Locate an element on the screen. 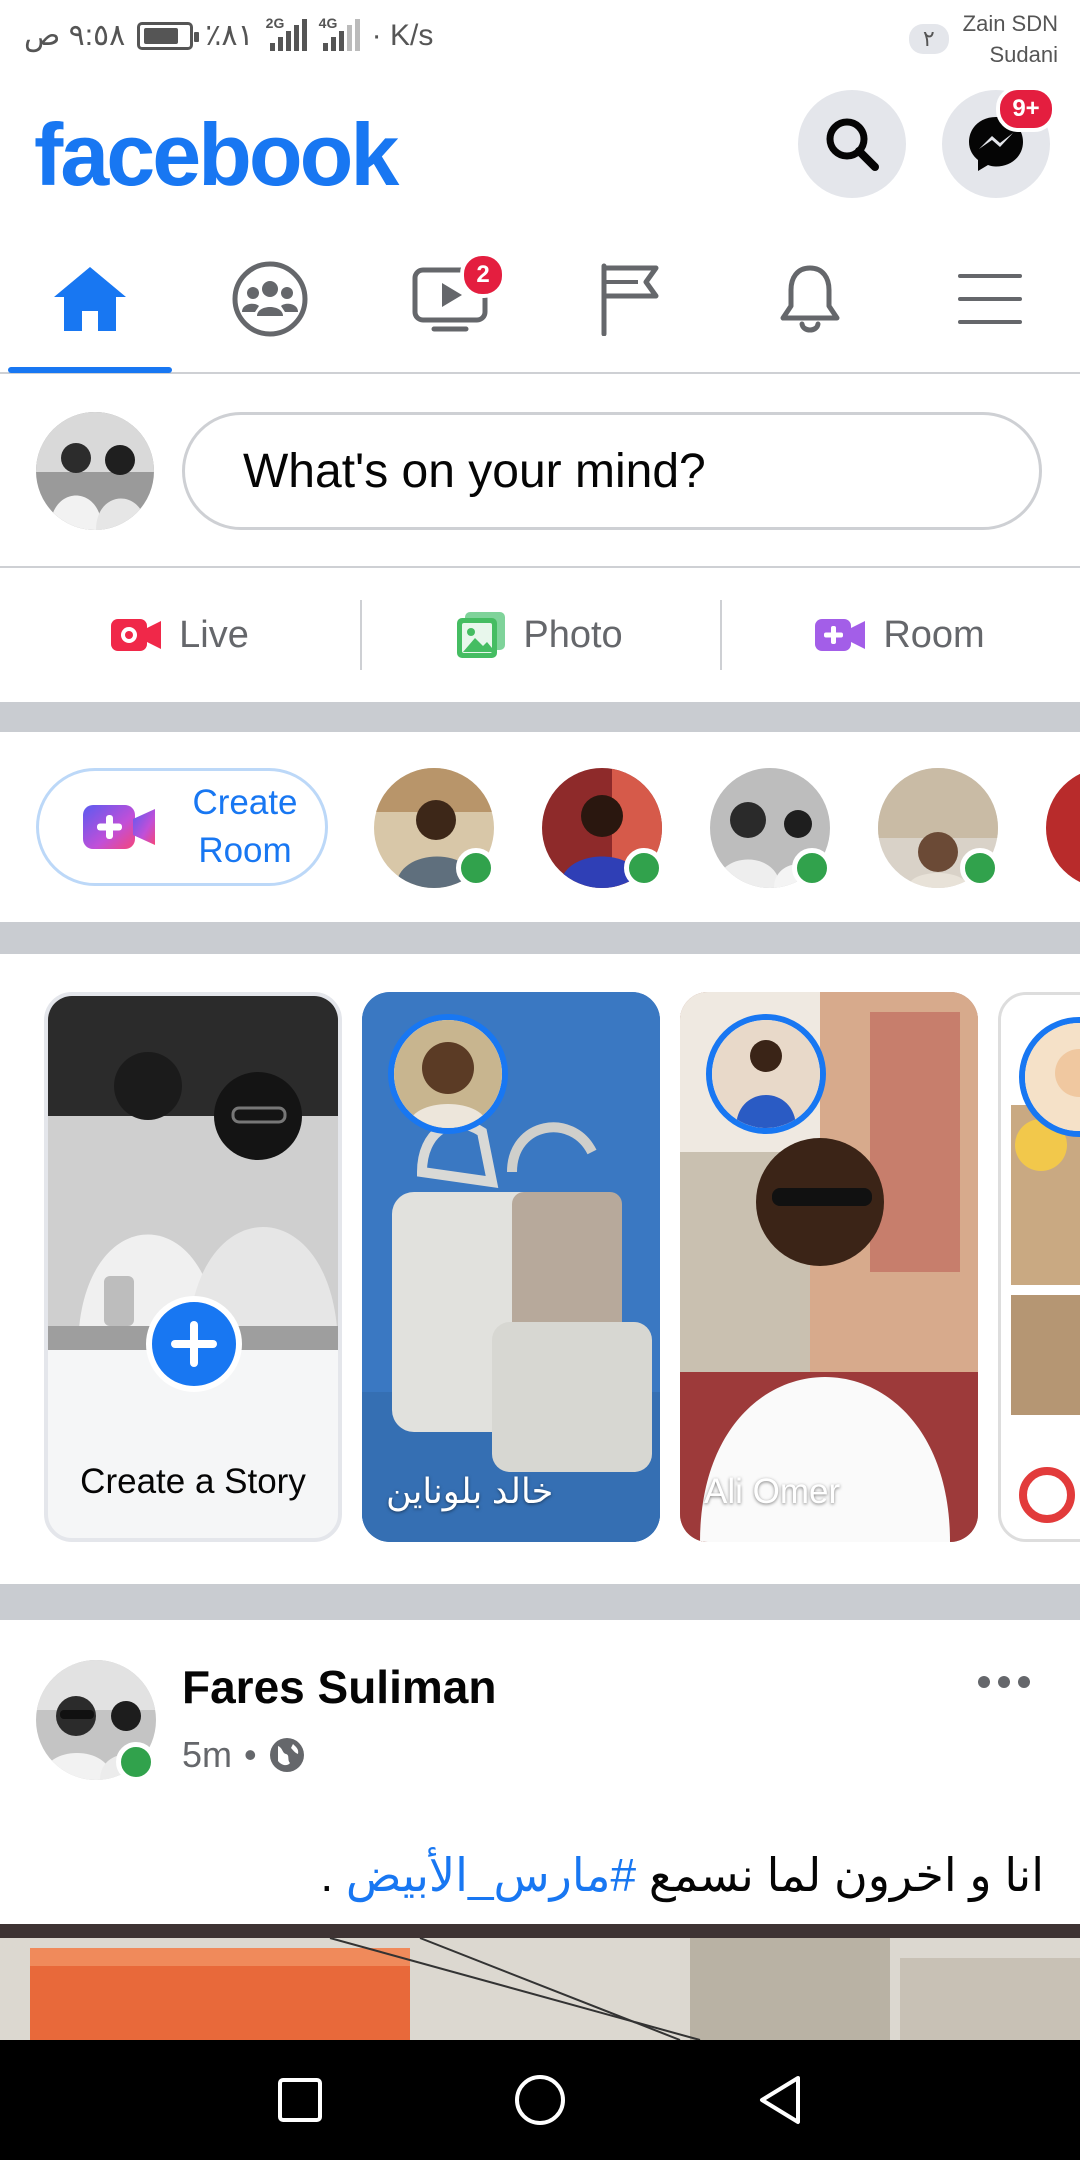 Image resolution: width=1080 pixels, height=2160 pixels. network-speed: · K/s is located at coordinates (402, 35).